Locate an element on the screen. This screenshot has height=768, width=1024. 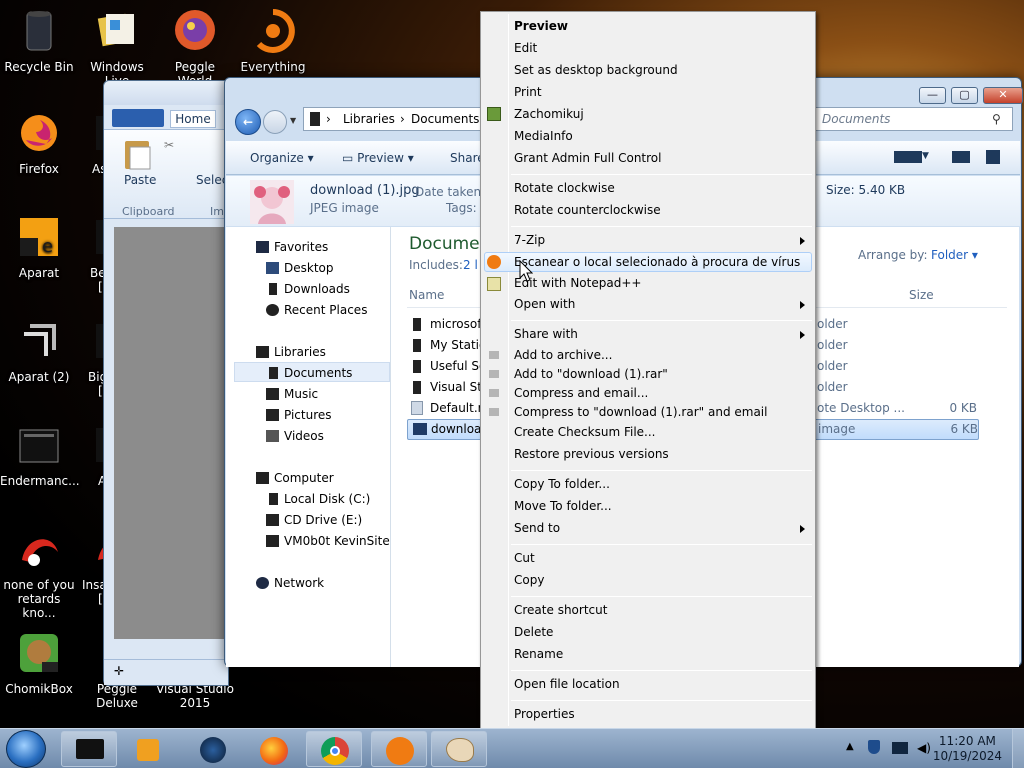
menu-item-rotate-counterclockwise: Rotate counterclockwise is located at coordinates (587, 210).